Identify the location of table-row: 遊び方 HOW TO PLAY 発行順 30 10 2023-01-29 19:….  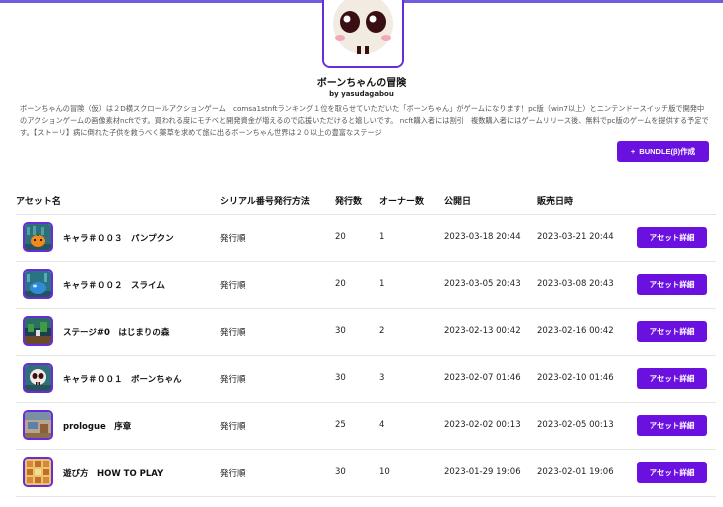
(366, 473).